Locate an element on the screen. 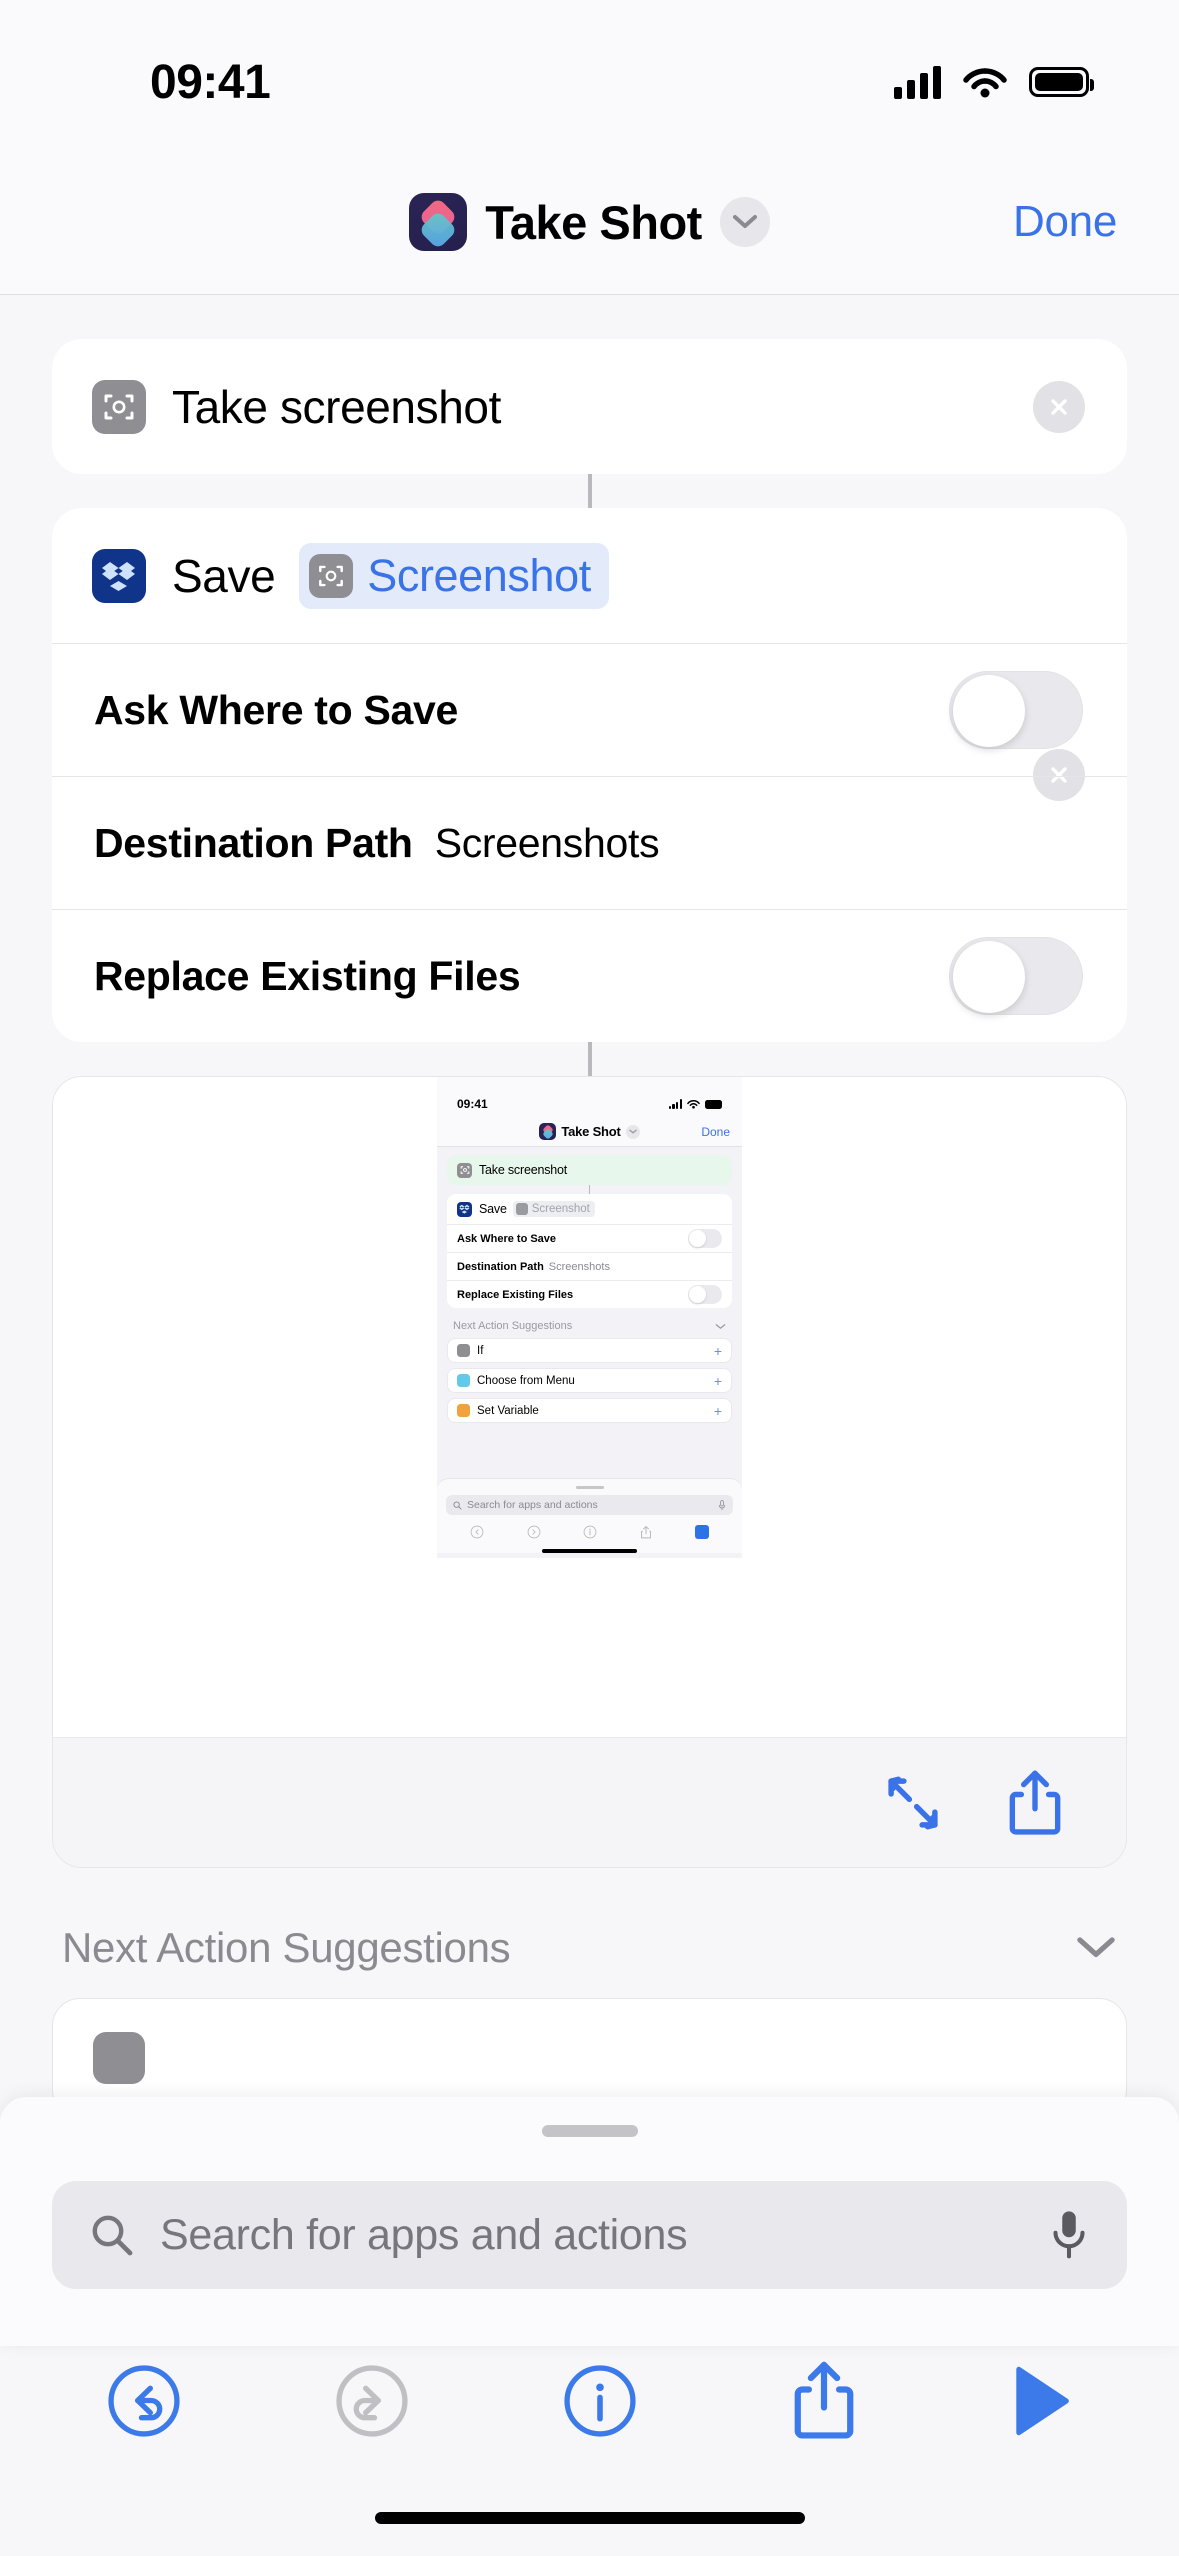  mini-status-time: 09:41 is located at coordinates (472, 1104).